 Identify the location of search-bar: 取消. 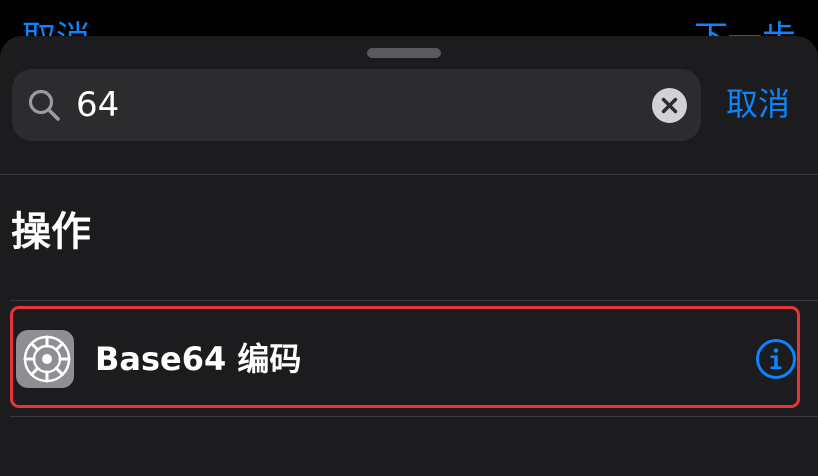
(415, 105).